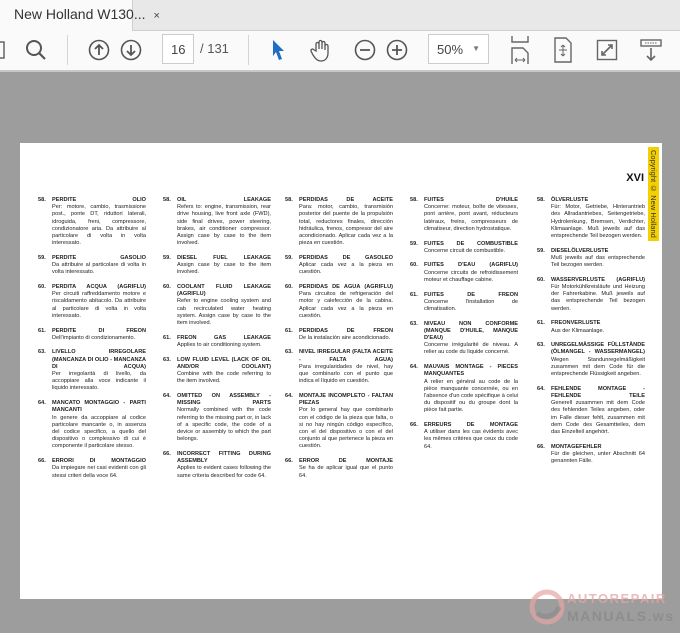 This screenshot has width=680, height=633. Describe the element at coordinates (278, 50) in the screenshot. I see `select-tool-cursor-icon` at that location.